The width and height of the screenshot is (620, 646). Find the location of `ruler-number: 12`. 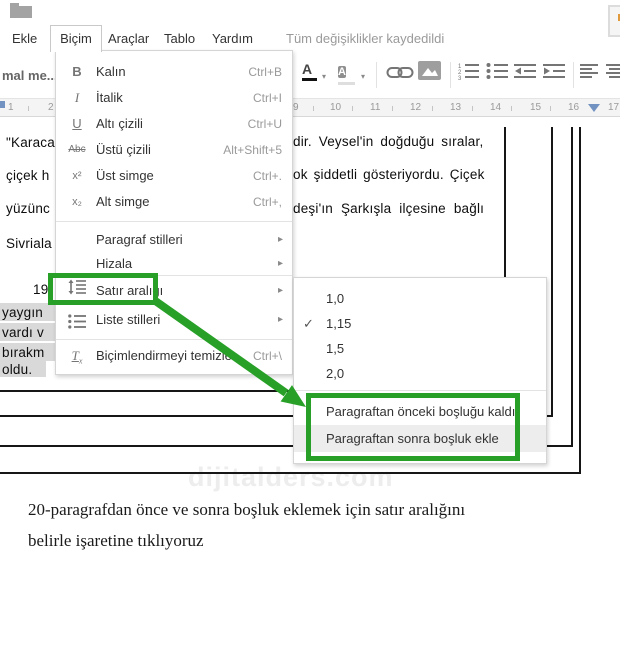

ruler-number: 12 is located at coordinates (416, 107).